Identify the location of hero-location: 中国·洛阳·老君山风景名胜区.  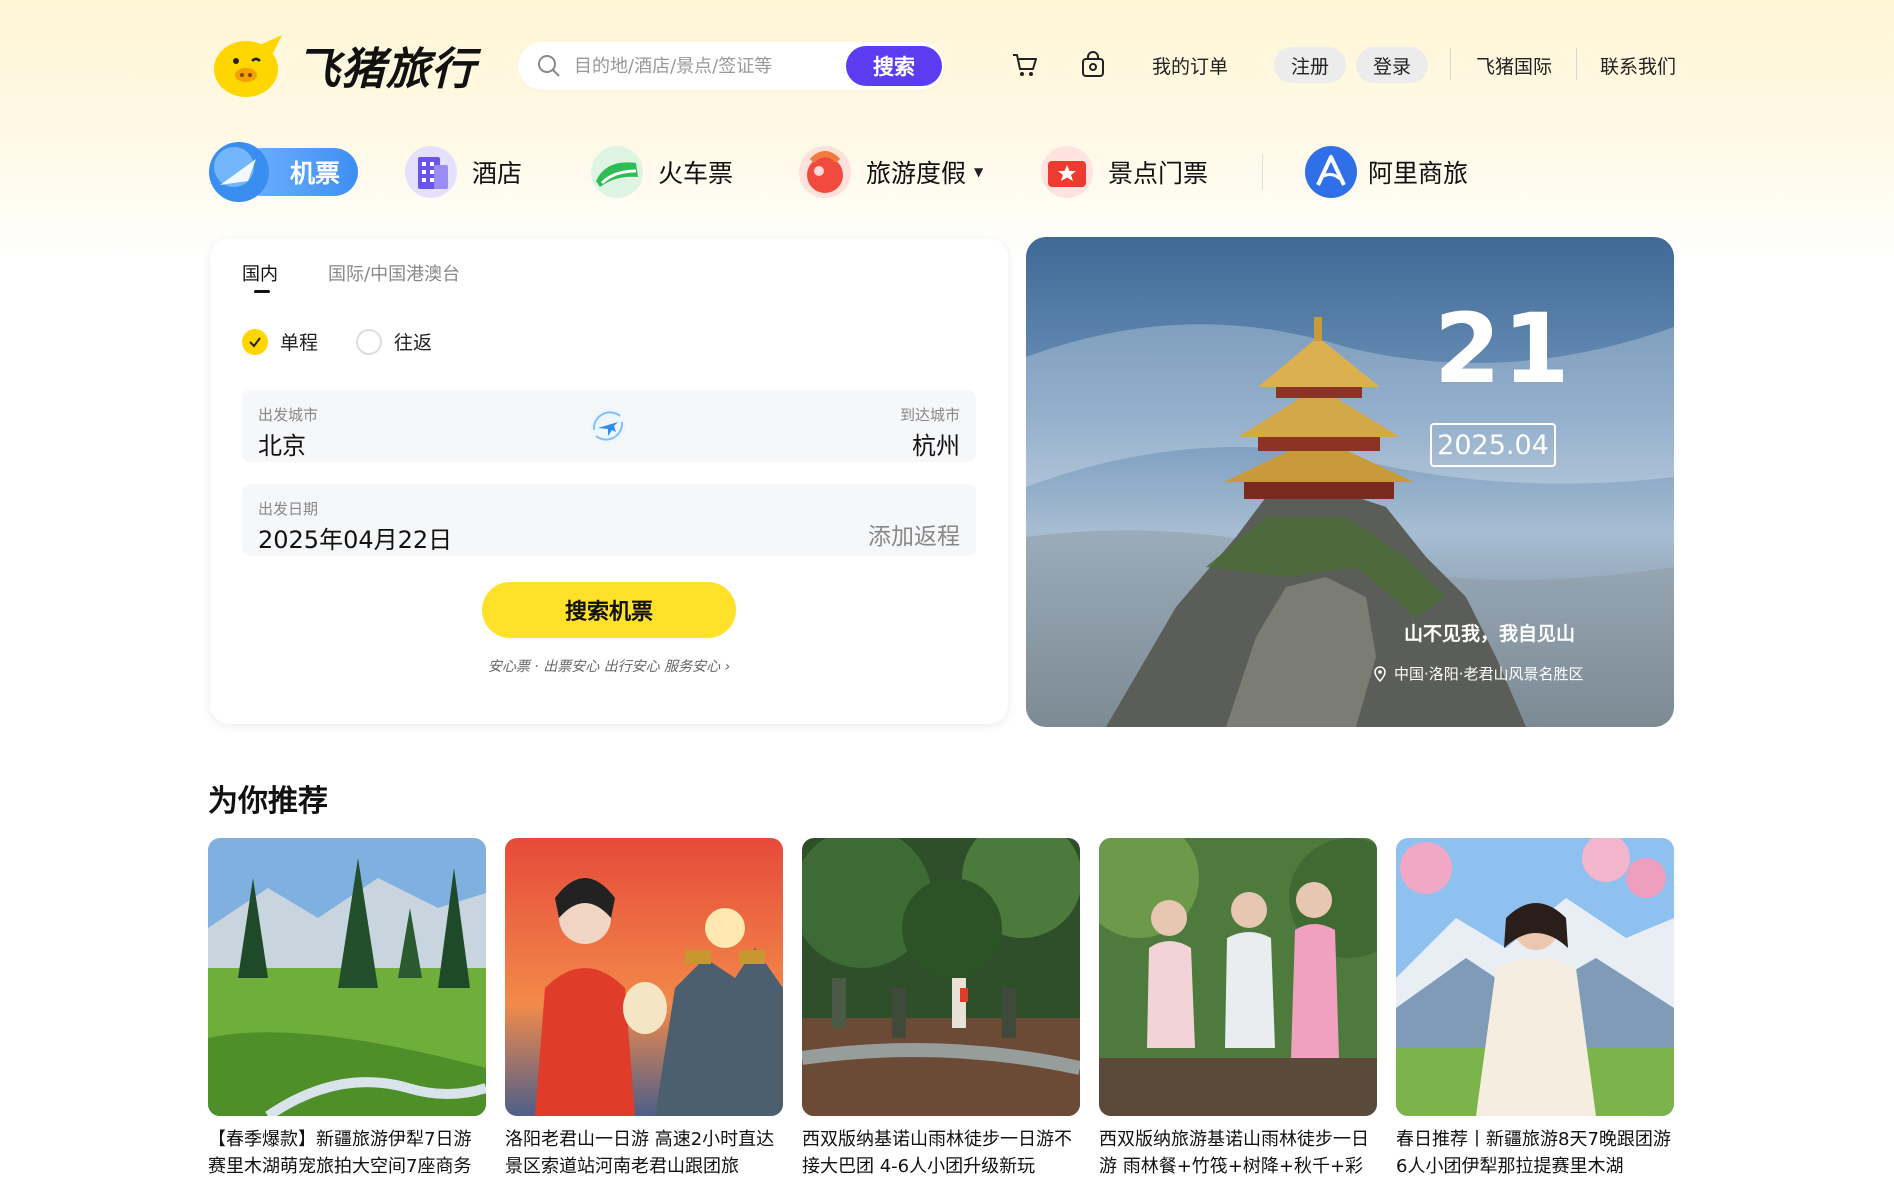
(1478, 673).